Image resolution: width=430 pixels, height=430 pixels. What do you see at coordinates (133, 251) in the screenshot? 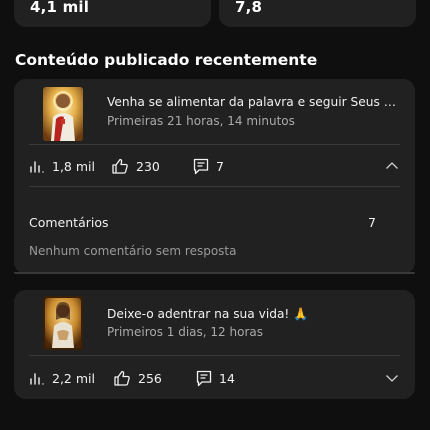
I see `comments-empty-text: Nenhum comentário sem resposta` at bounding box center [133, 251].